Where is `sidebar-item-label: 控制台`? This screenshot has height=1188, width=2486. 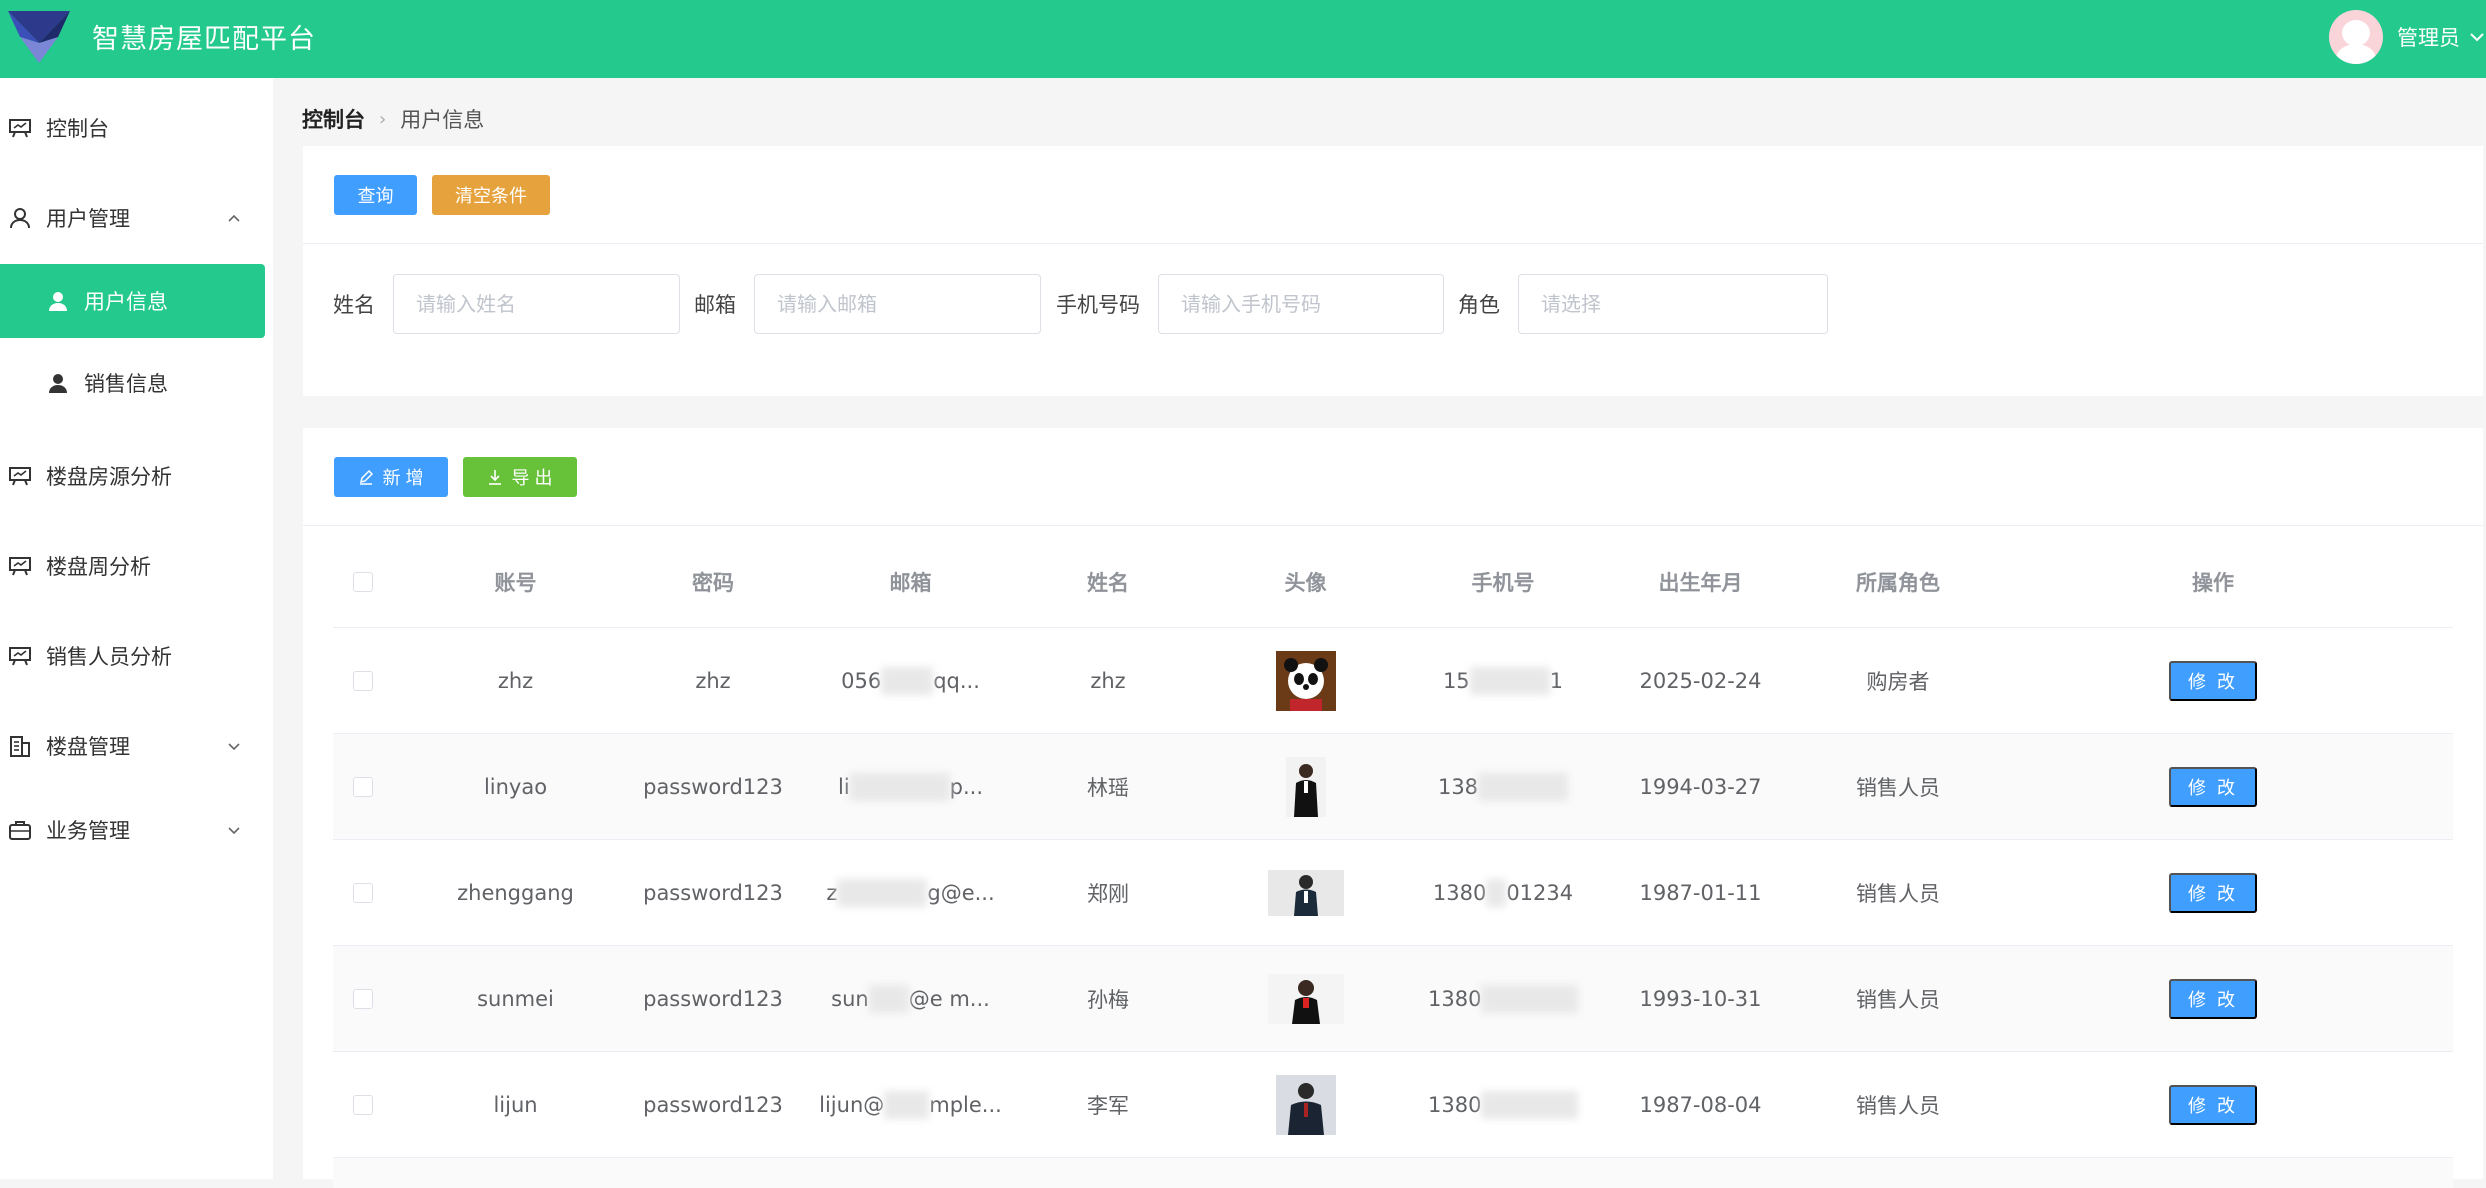 sidebar-item-label: 控制台 is located at coordinates (77, 129).